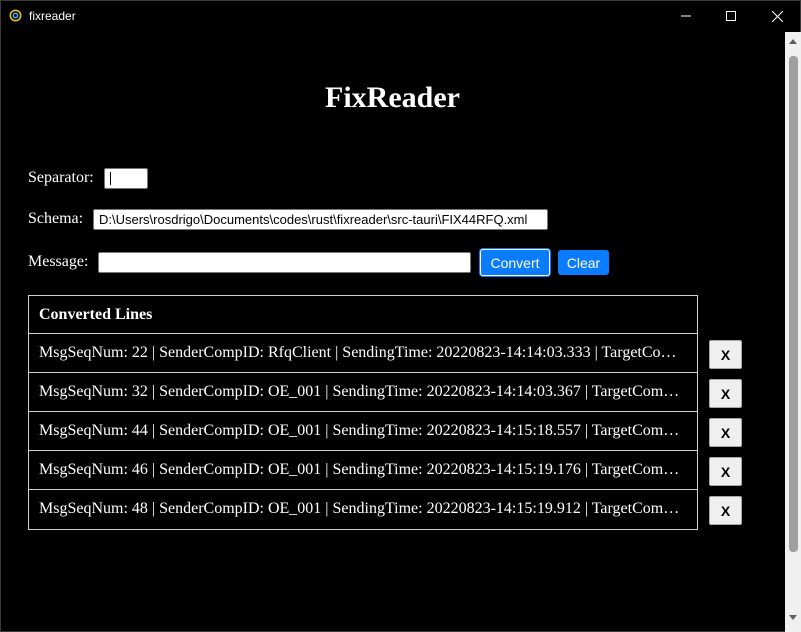 The image size is (801, 632). I want to click on page-title: FixReader, so click(392, 97).